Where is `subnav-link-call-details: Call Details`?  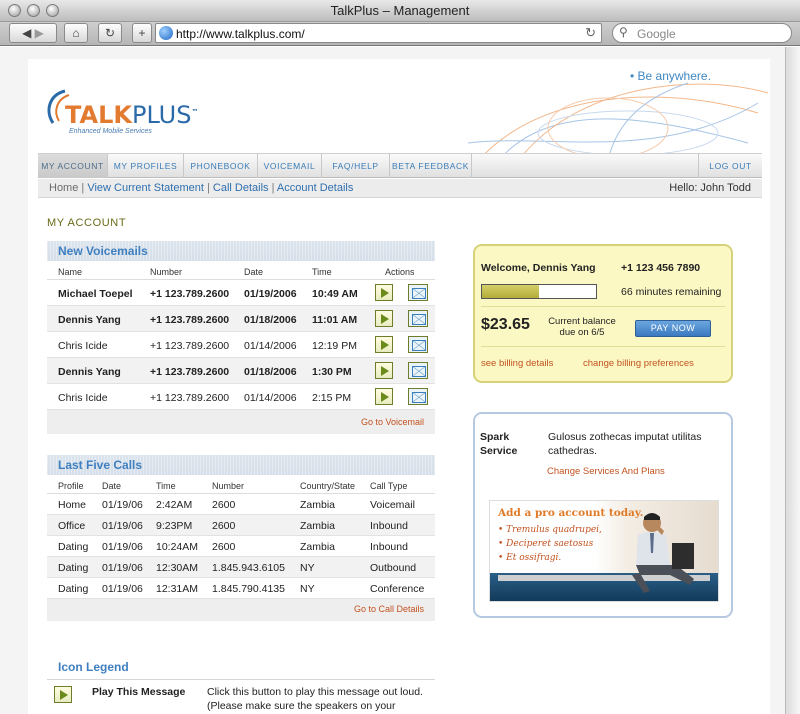
subnav-link-call-details: Call Details is located at coordinates (241, 188).